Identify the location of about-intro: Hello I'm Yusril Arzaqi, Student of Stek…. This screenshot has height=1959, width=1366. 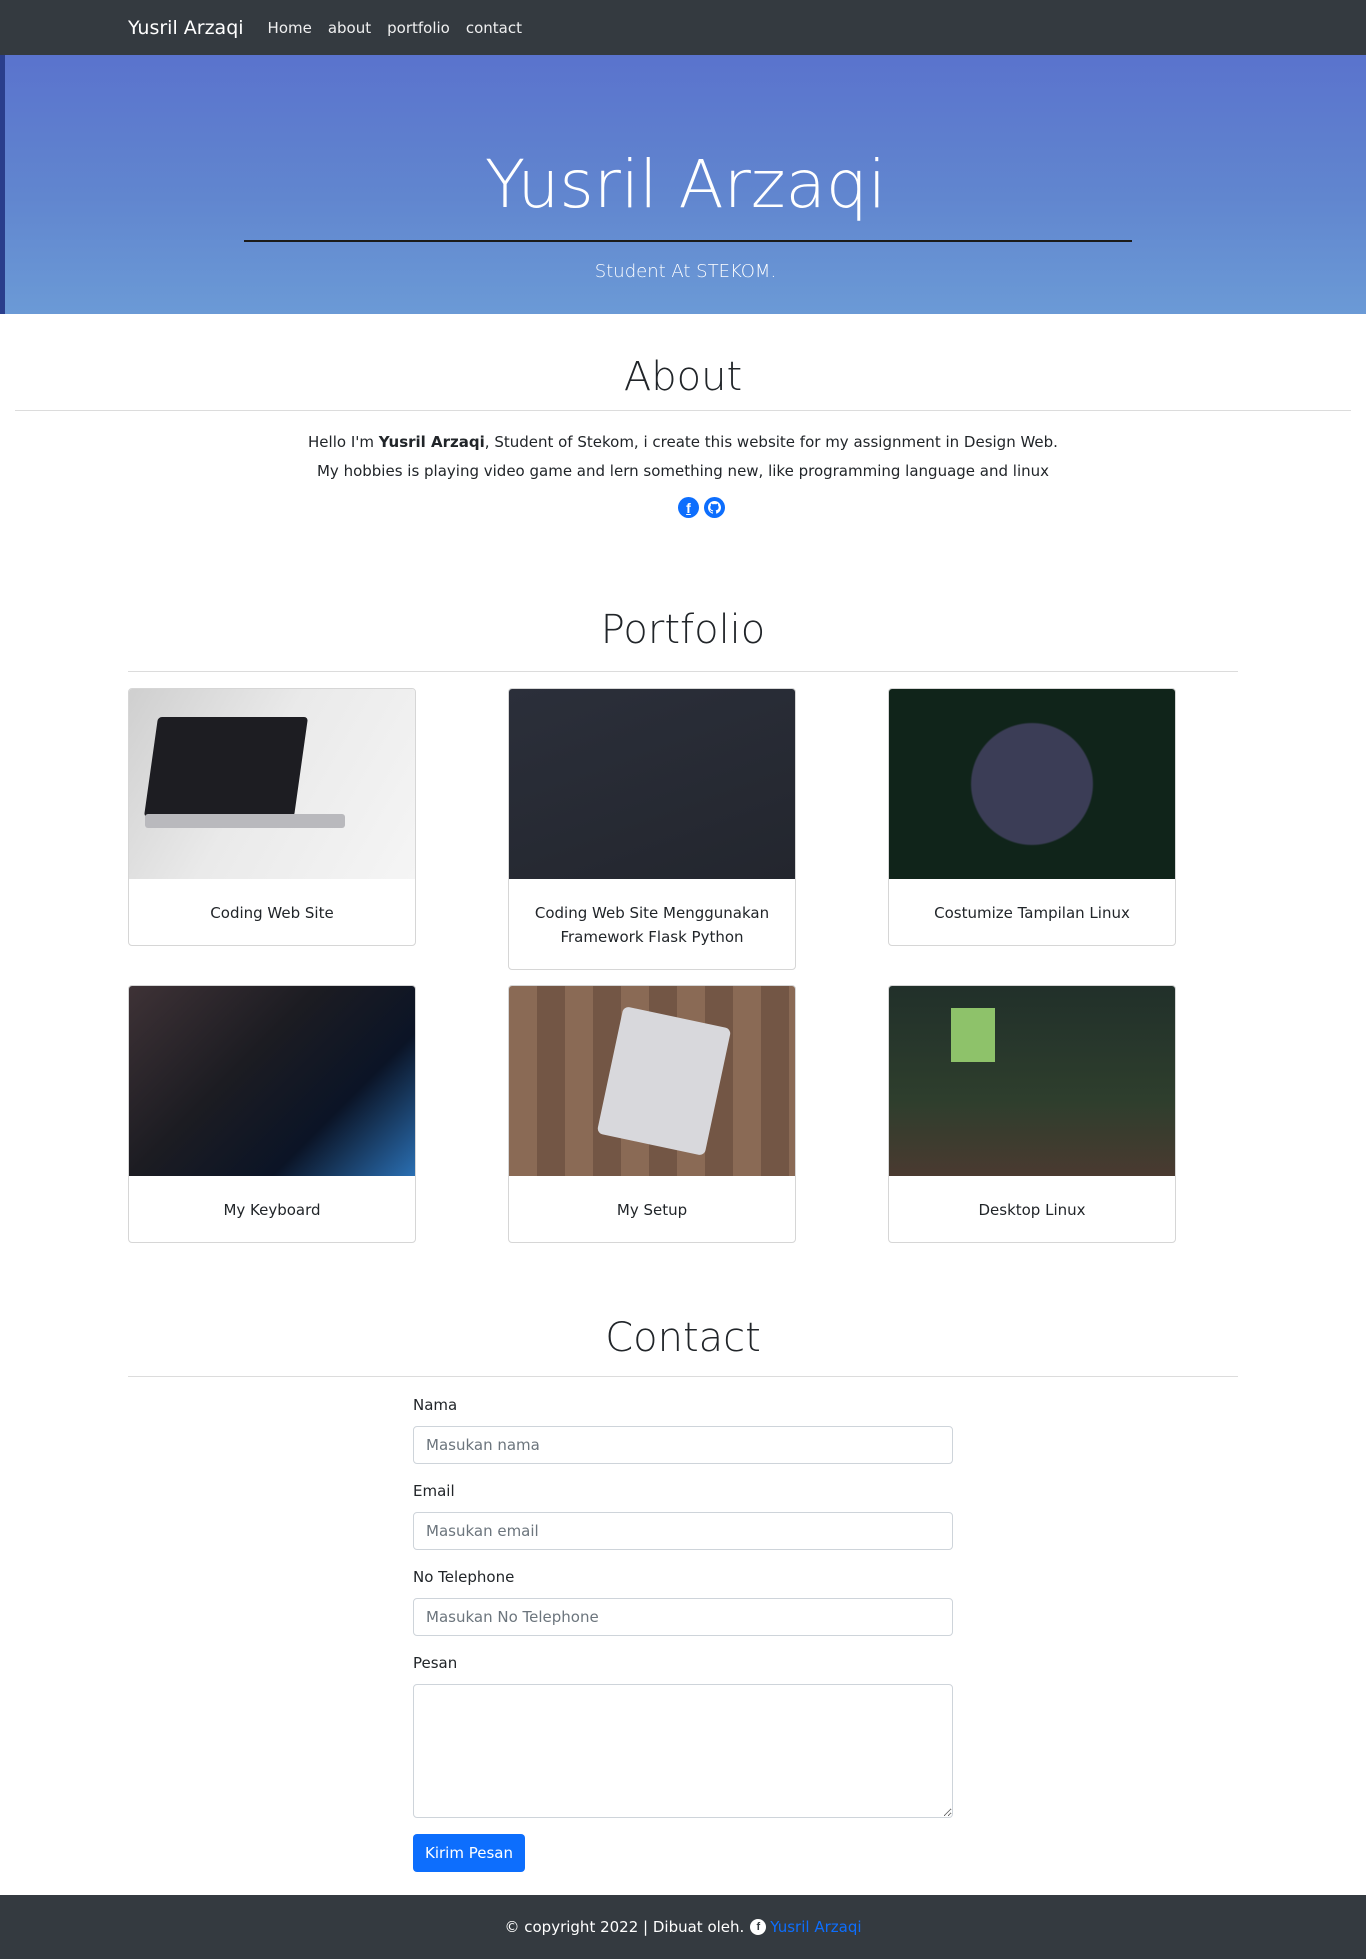
(683, 442).